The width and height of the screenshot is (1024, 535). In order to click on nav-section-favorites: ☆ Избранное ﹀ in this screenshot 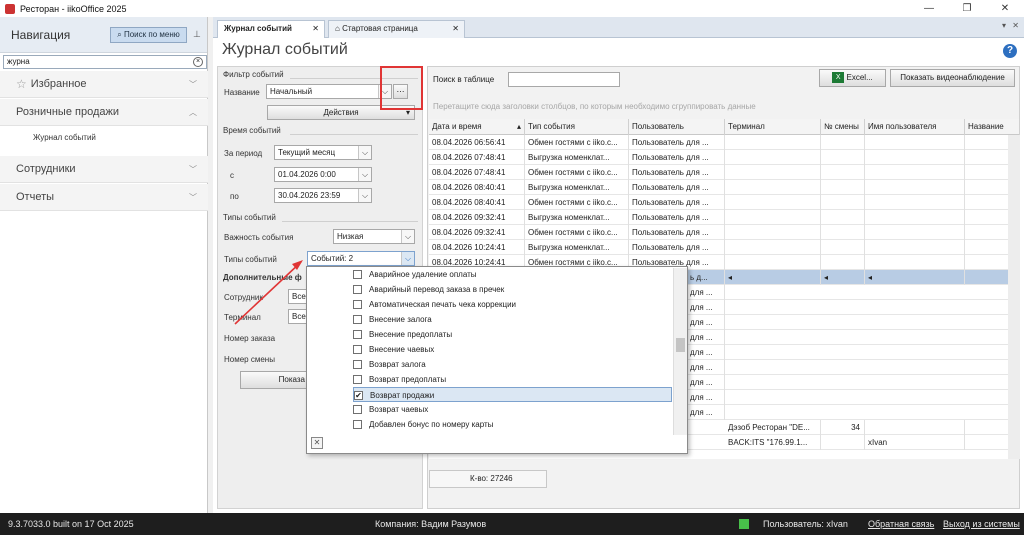, I will do `click(104, 84)`.